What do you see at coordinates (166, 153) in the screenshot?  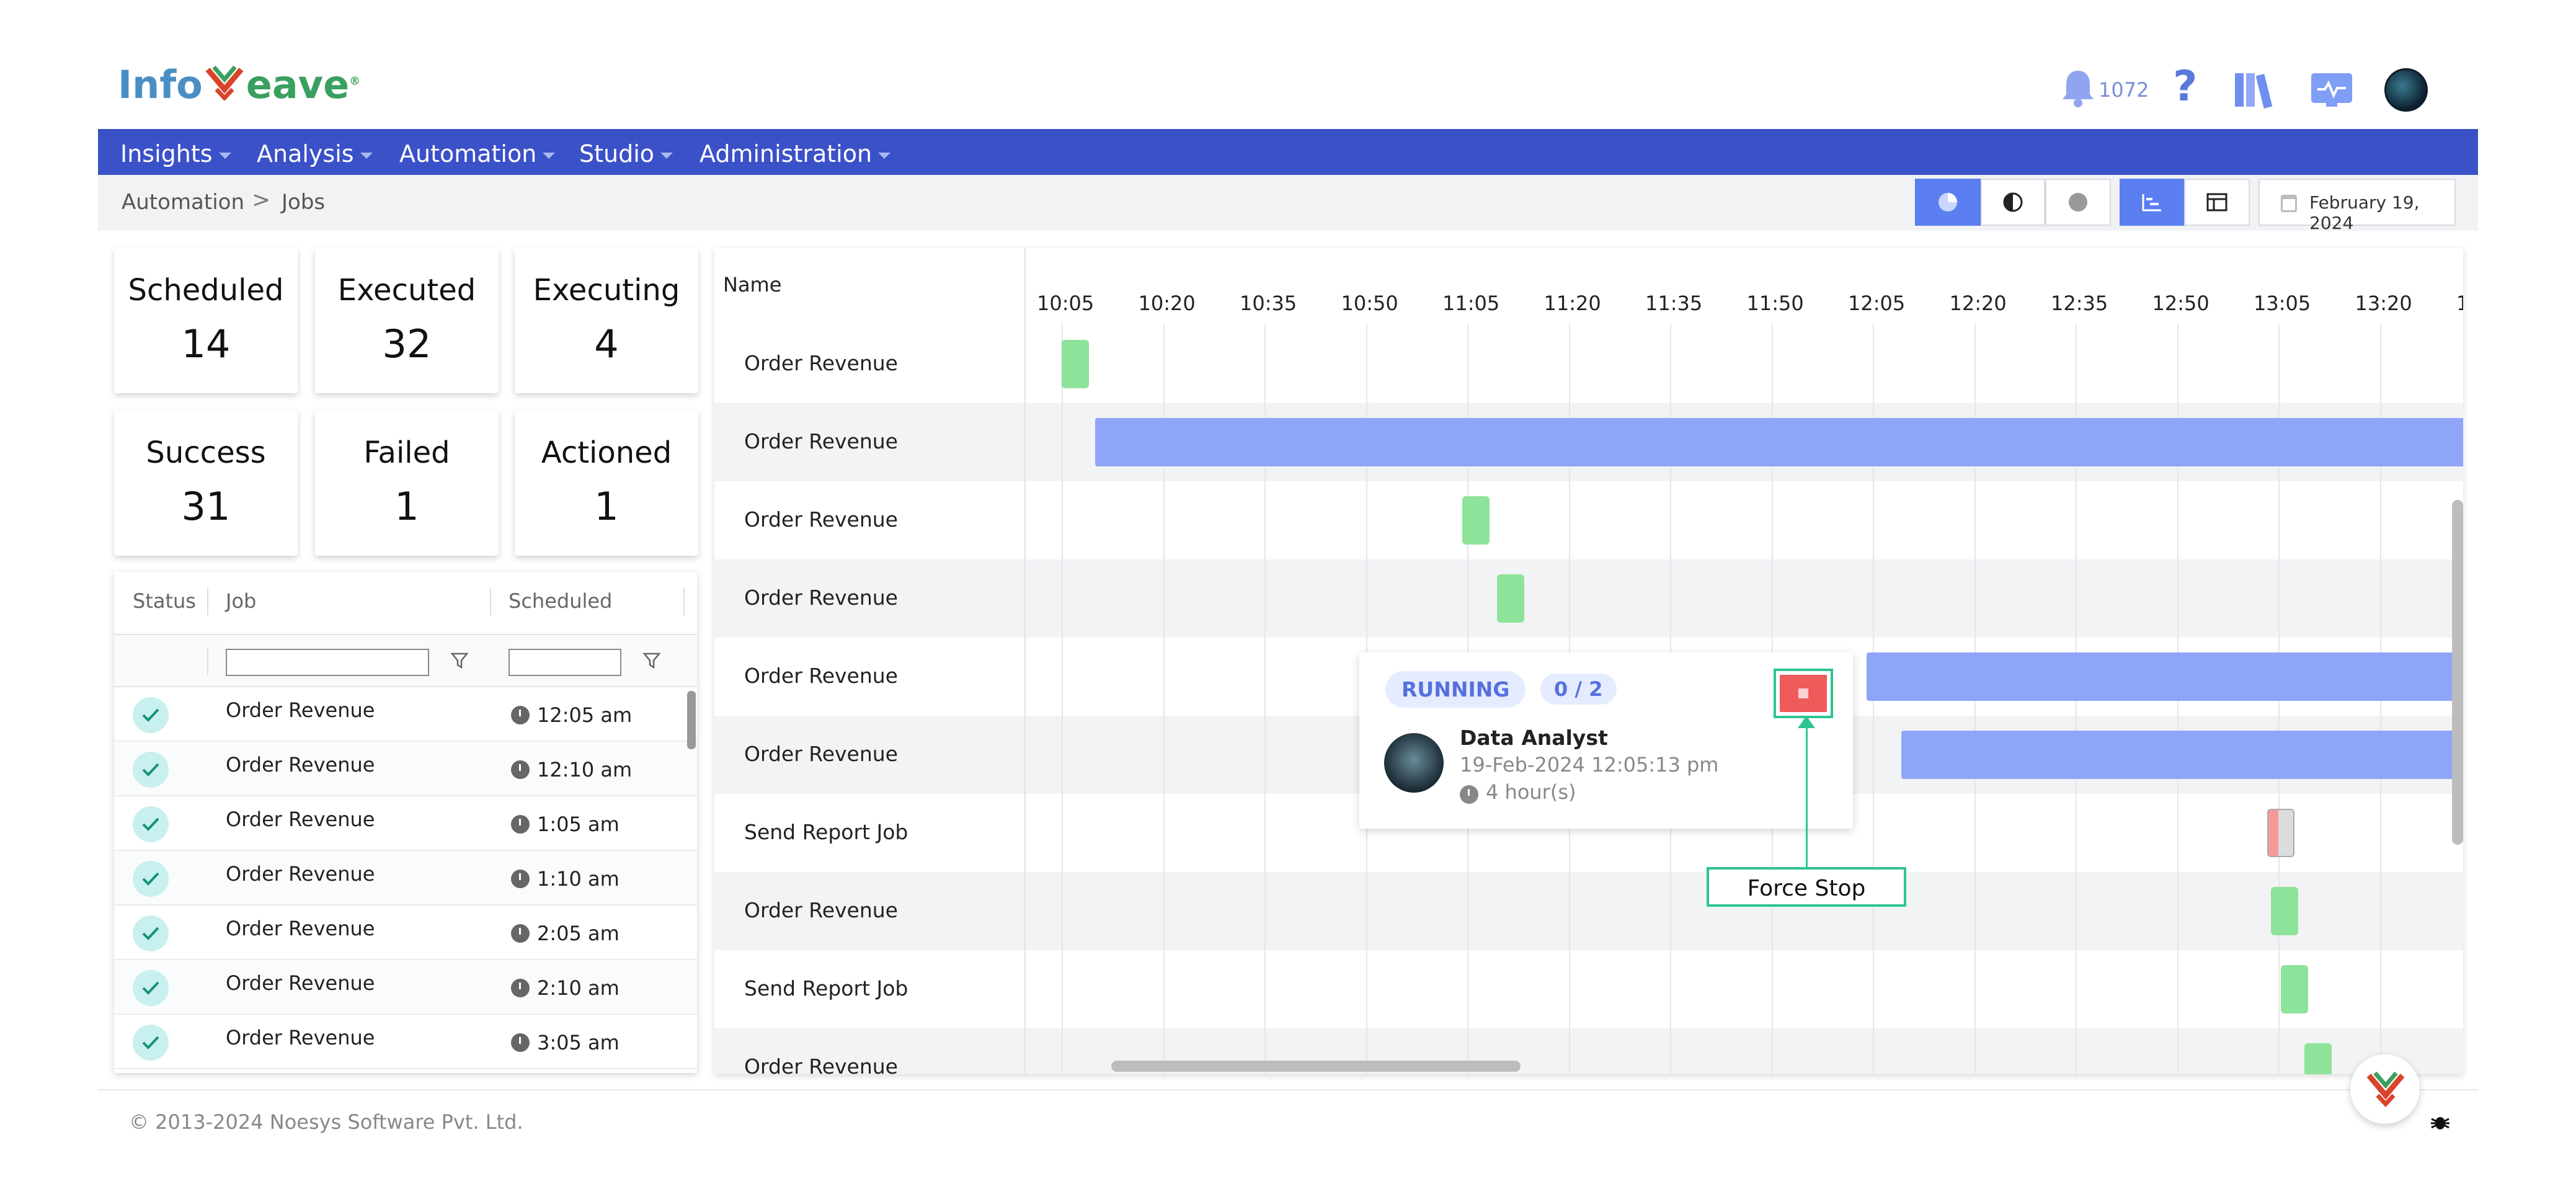 I see `nav-insights-label: Insights` at bounding box center [166, 153].